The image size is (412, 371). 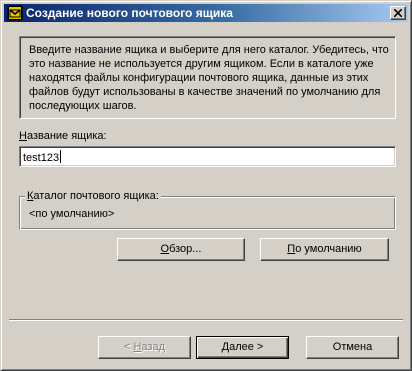 I want to click on close-button, so click(x=398, y=13).